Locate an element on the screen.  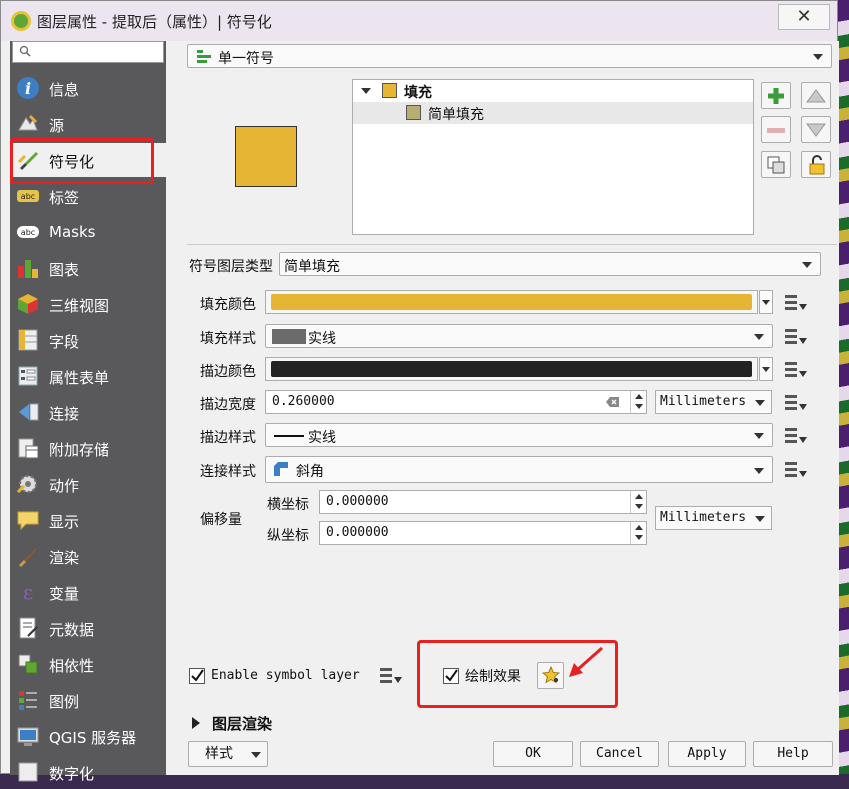
symbol-preview is located at coordinates (266, 156).